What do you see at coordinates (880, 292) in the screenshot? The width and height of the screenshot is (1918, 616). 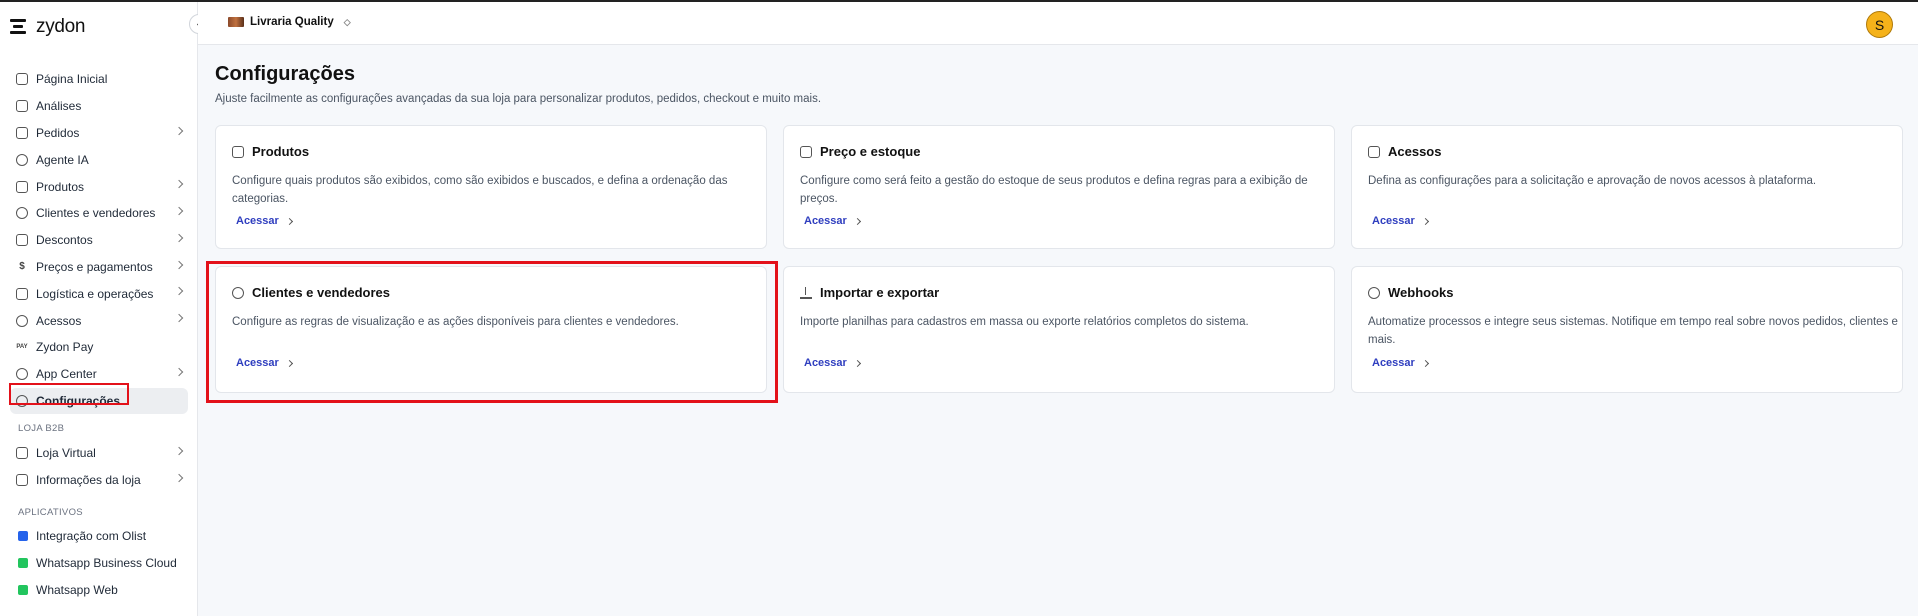 I see `card-title-text: Importar e exportar` at bounding box center [880, 292].